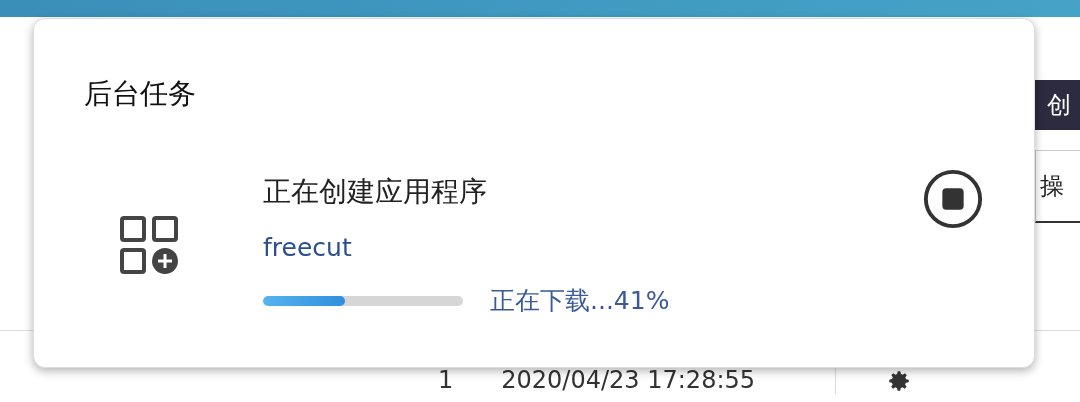 The height and width of the screenshot is (402, 1080). I want to click on table-cell: 2020/04/23 17:28:55, so click(628, 380).